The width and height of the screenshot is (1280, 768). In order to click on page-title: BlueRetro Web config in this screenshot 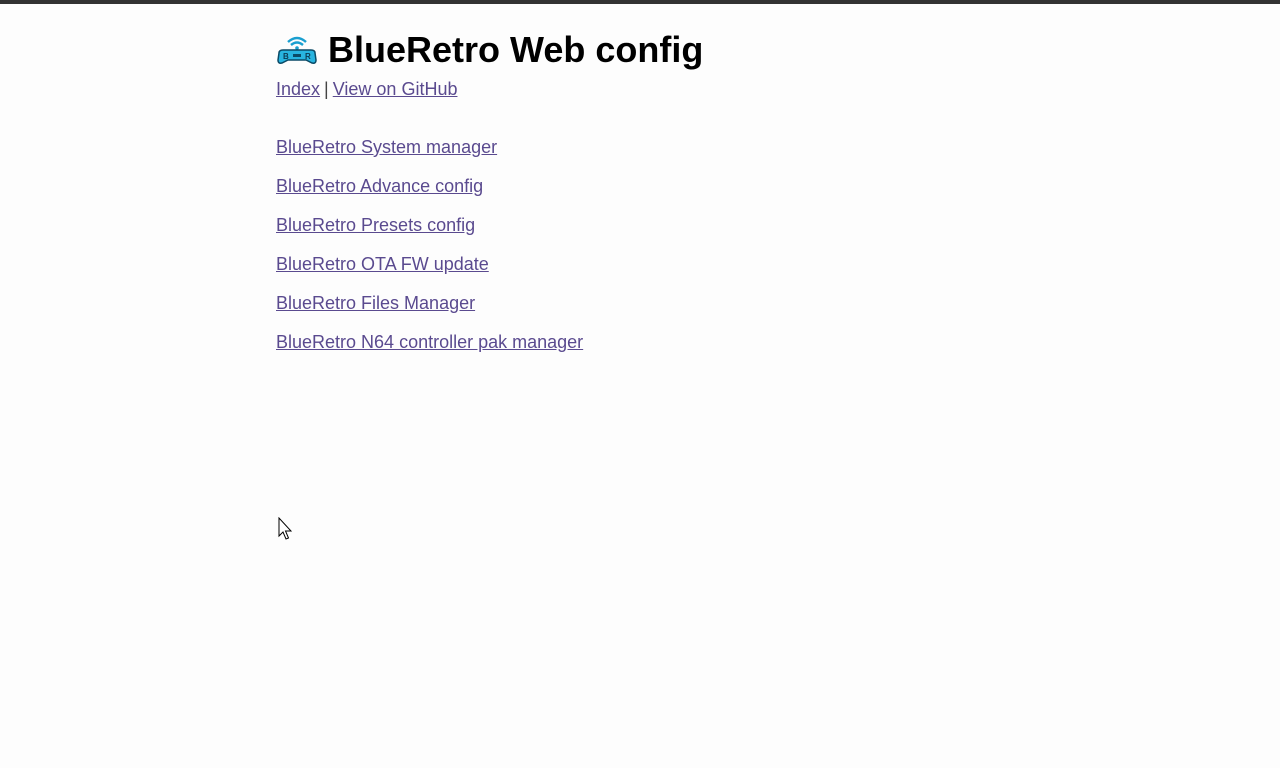, I will do `click(516, 49)`.